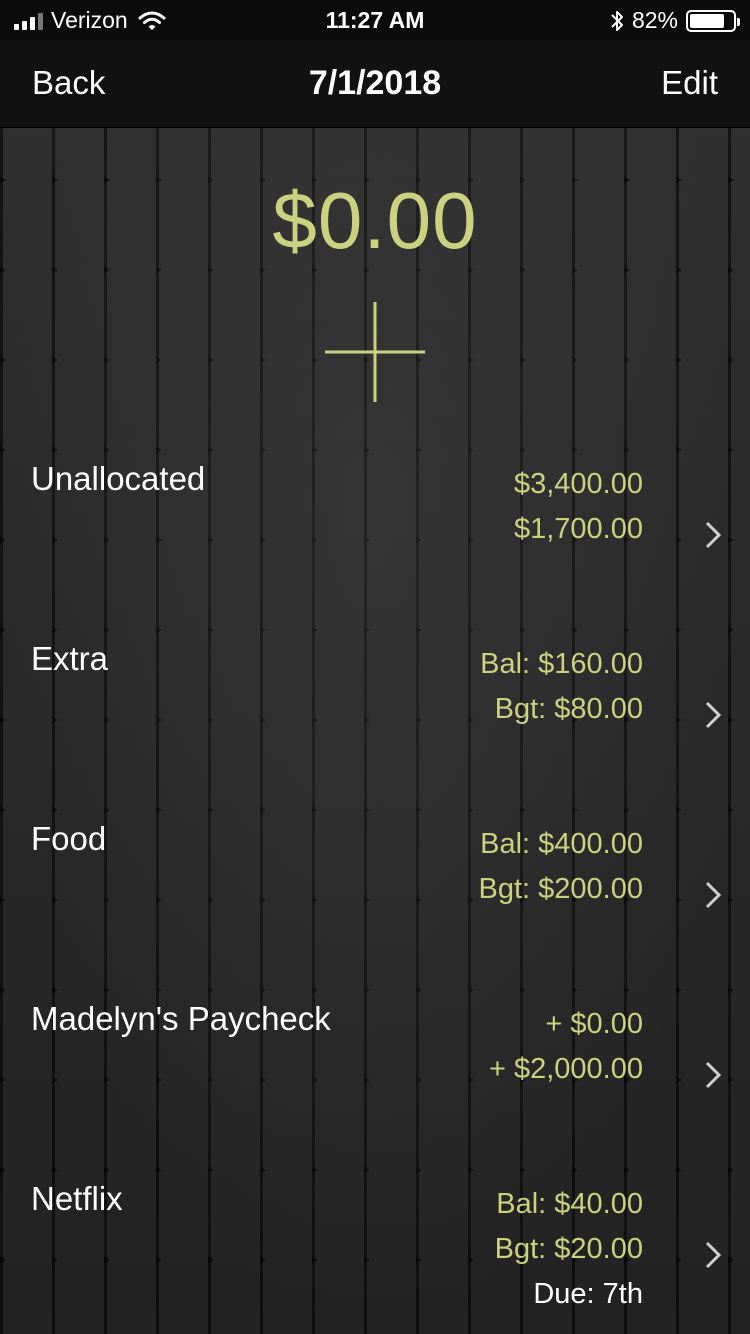 The height and width of the screenshot is (1334, 750). What do you see at coordinates (588, 1294) in the screenshot?
I see `due-date-label: Due: 7th` at bounding box center [588, 1294].